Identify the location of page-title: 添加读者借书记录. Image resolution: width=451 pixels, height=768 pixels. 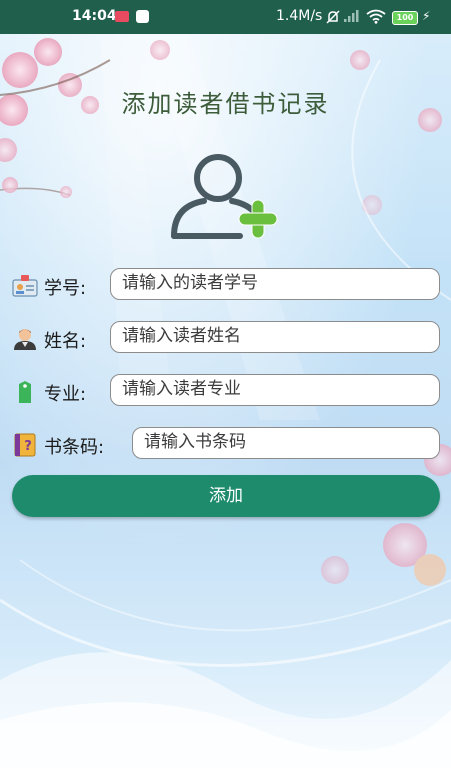
(225, 104).